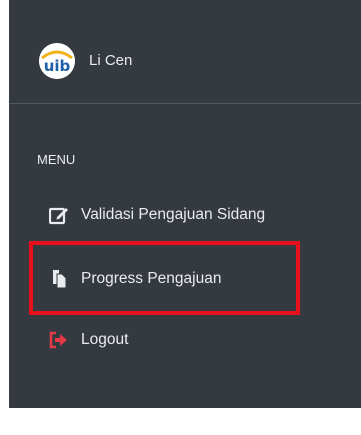  I want to click on edit-icon, so click(58, 215).